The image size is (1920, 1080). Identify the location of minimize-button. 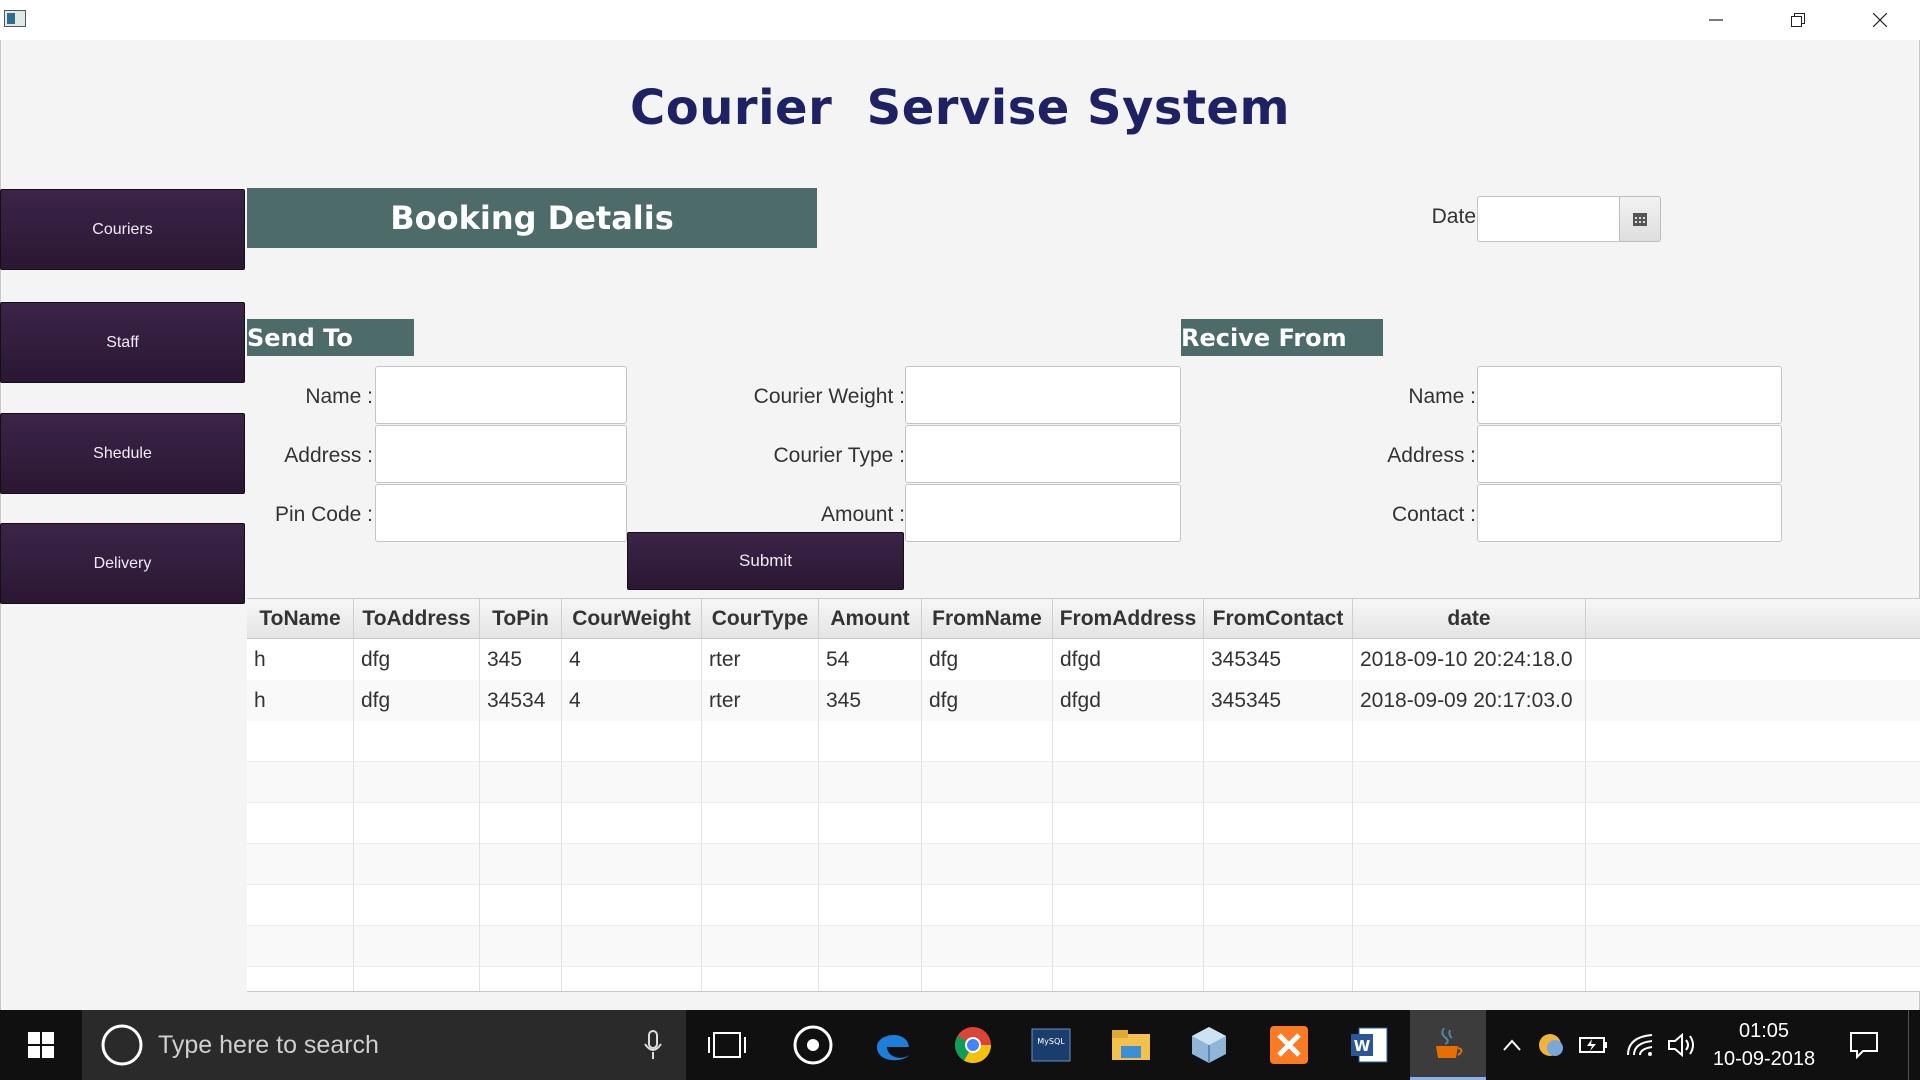
(1716, 20).